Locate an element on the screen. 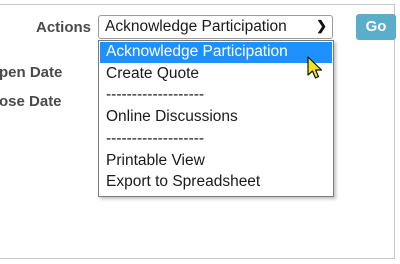 This screenshot has width=400, height=264. open-date-label: pen Date is located at coordinates (31, 72).